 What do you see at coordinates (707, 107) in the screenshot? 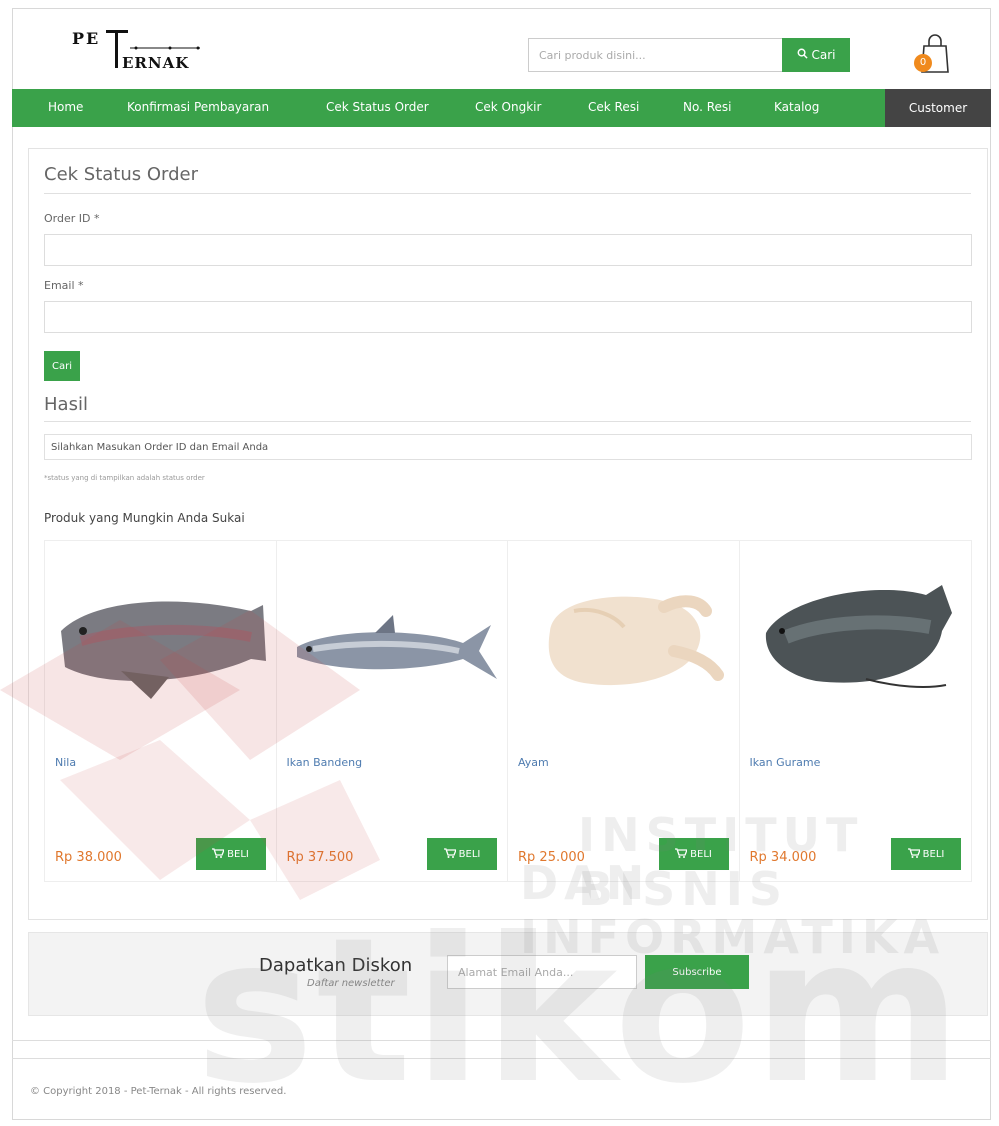
I see `nav-no-resi: No. Resi` at bounding box center [707, 107].